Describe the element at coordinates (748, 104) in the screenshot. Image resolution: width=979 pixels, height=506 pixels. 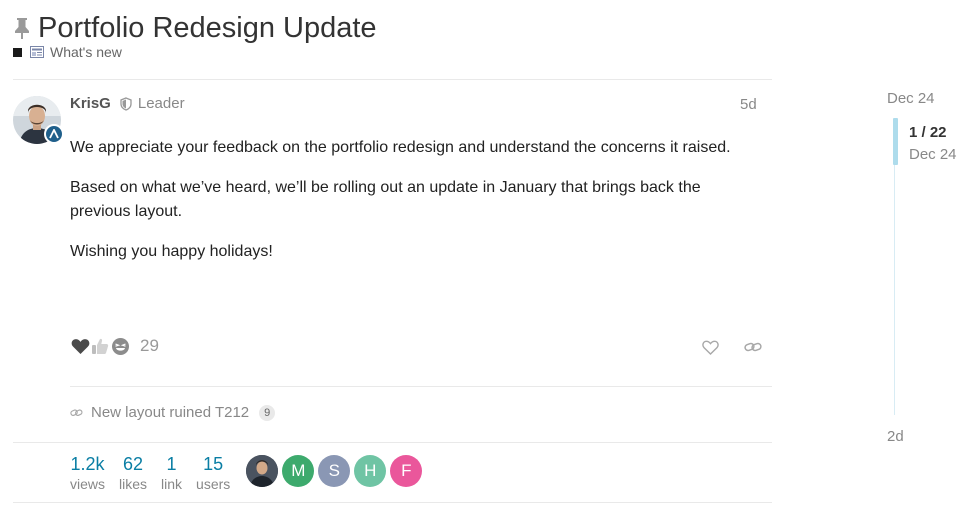
I see `post-age: 5d` at that location.